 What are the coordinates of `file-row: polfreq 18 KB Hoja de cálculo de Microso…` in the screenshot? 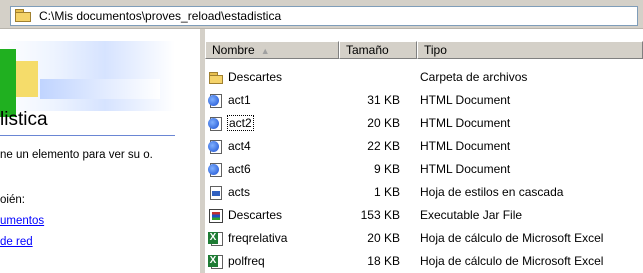 It's located at (424, 261).